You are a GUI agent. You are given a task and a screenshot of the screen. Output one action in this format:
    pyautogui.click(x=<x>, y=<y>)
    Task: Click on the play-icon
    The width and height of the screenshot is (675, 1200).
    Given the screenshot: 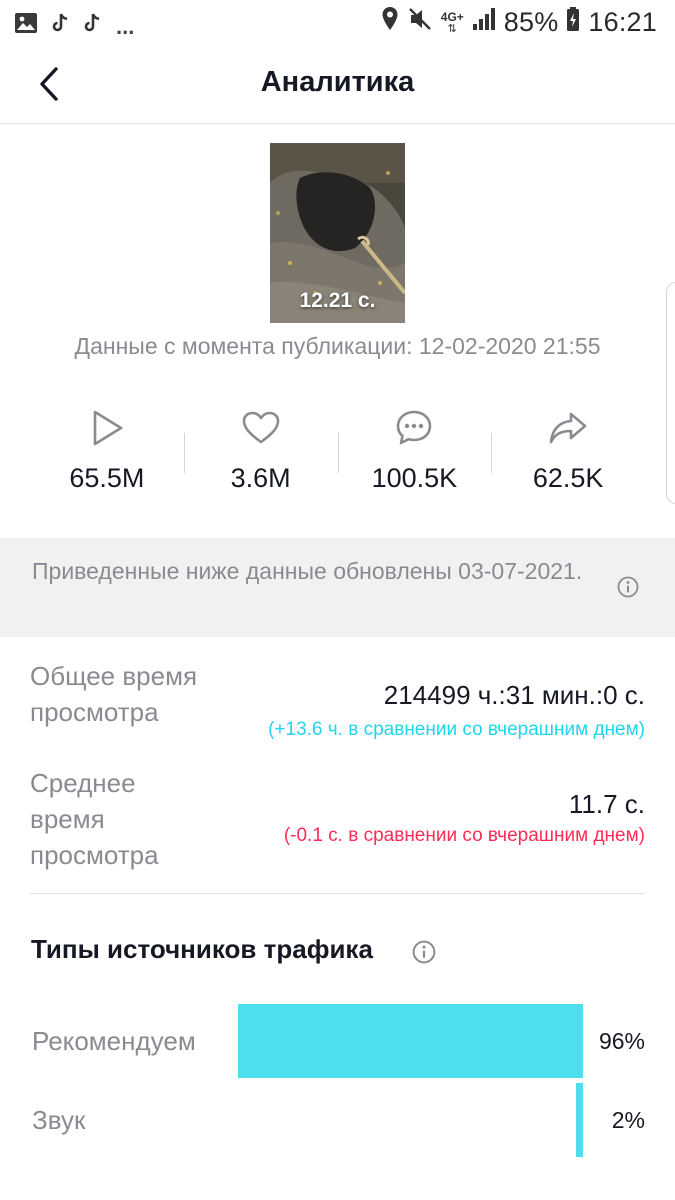 What is the action you would take?
    pyautogui.click(x=107, y=428)
    